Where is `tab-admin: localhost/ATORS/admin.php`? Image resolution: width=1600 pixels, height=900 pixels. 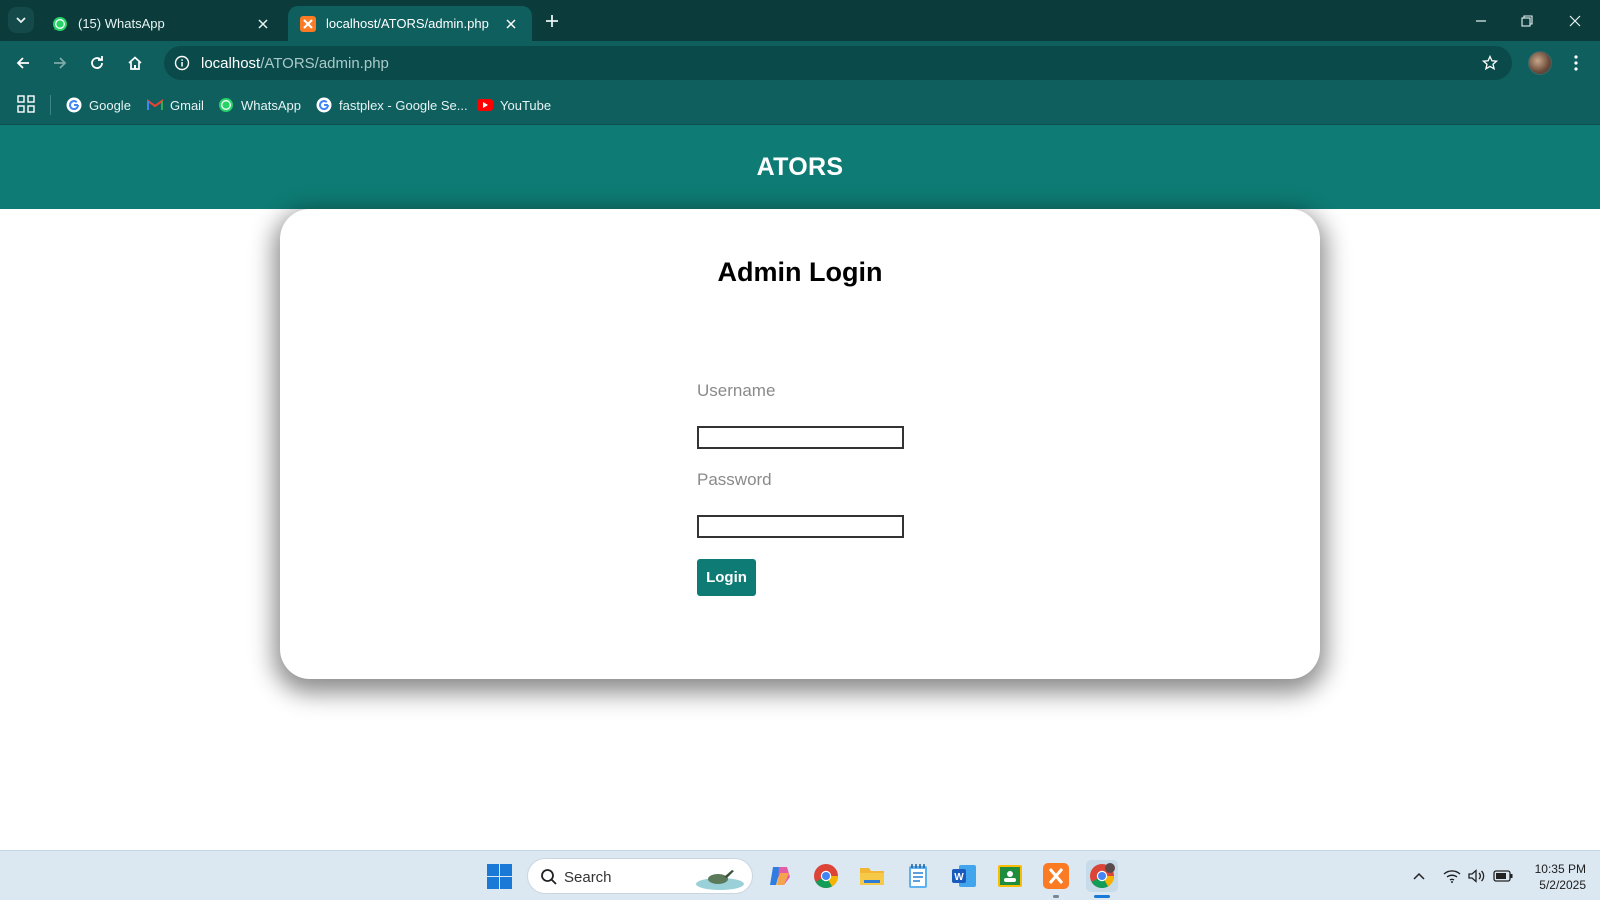
tab-admin: localhost/ATORS/admin.php is located at coordinates (410, 23).